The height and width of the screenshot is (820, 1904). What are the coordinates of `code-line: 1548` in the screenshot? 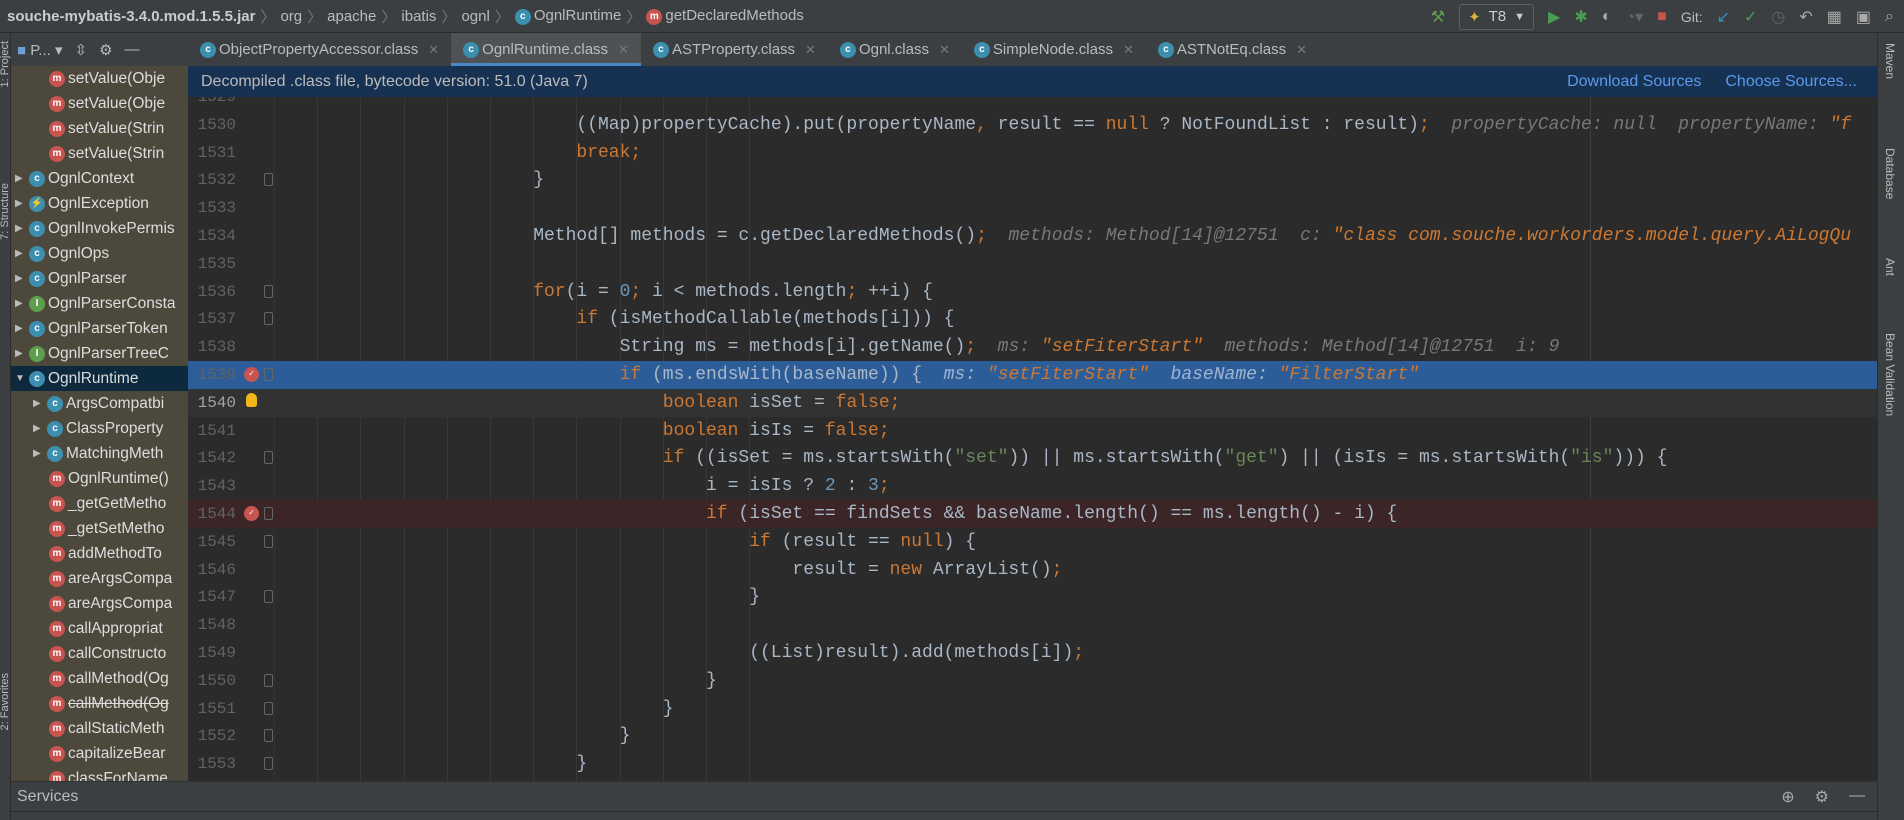 It's located at (1032, 625).